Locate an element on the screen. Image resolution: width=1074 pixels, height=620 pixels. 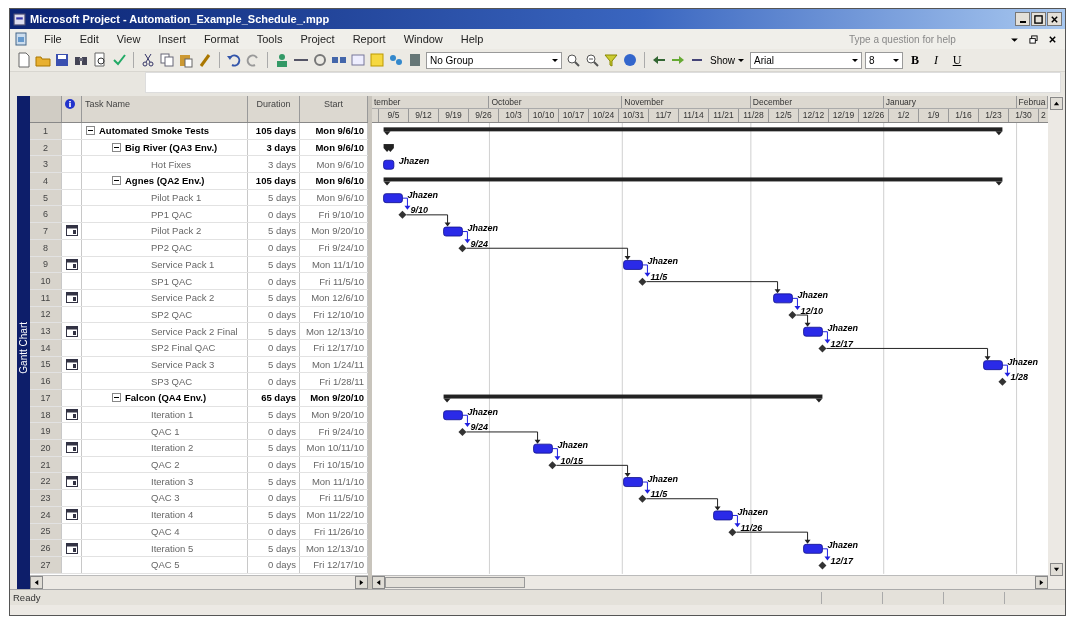
row-number: 17 is located at coordinates (46, 398).